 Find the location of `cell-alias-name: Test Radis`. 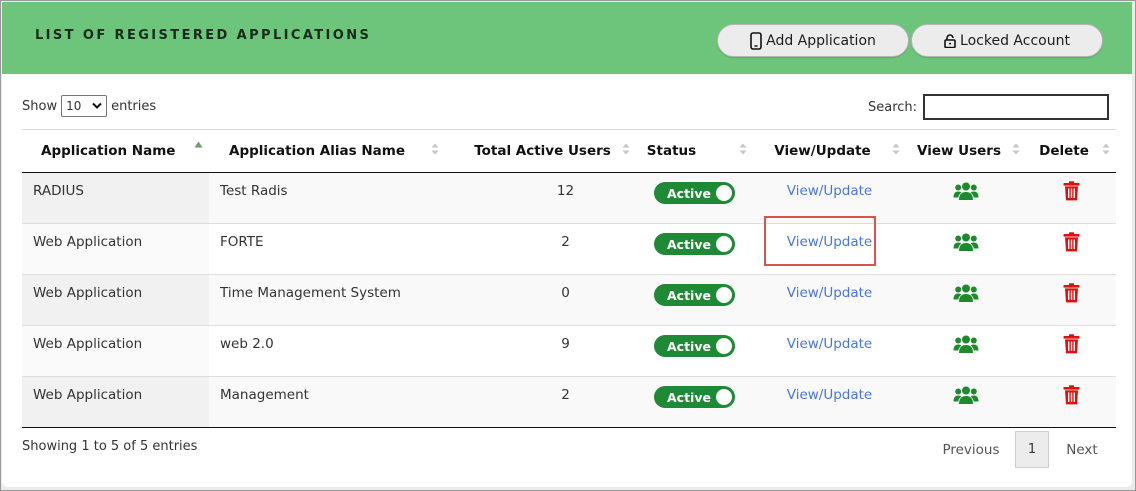

cell-alias-name: Test Radis is located at coordinates (327, 198).